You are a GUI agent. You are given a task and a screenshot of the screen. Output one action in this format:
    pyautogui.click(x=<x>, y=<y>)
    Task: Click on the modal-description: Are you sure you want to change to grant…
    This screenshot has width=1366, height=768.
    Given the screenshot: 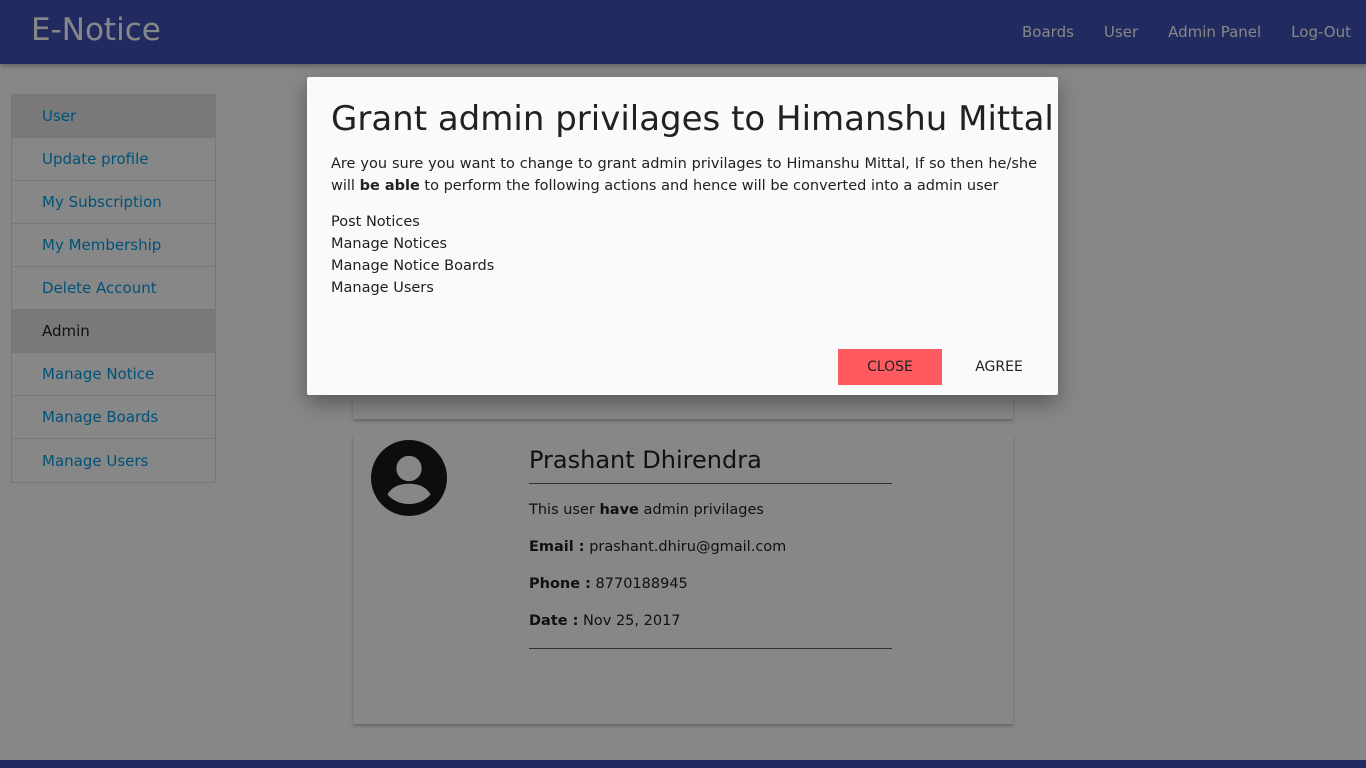 What is the action you would take?
    pyautogui.click(x=684, y=175)
    